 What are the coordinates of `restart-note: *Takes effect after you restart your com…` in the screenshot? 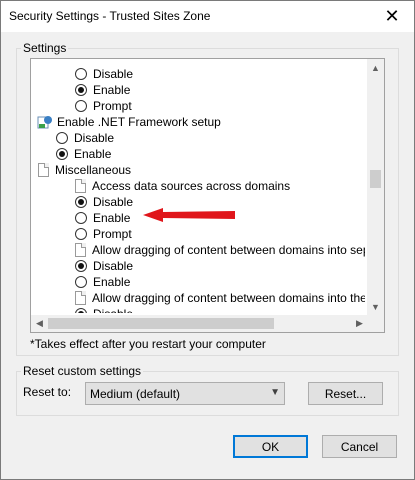 It's located at (148, 344).